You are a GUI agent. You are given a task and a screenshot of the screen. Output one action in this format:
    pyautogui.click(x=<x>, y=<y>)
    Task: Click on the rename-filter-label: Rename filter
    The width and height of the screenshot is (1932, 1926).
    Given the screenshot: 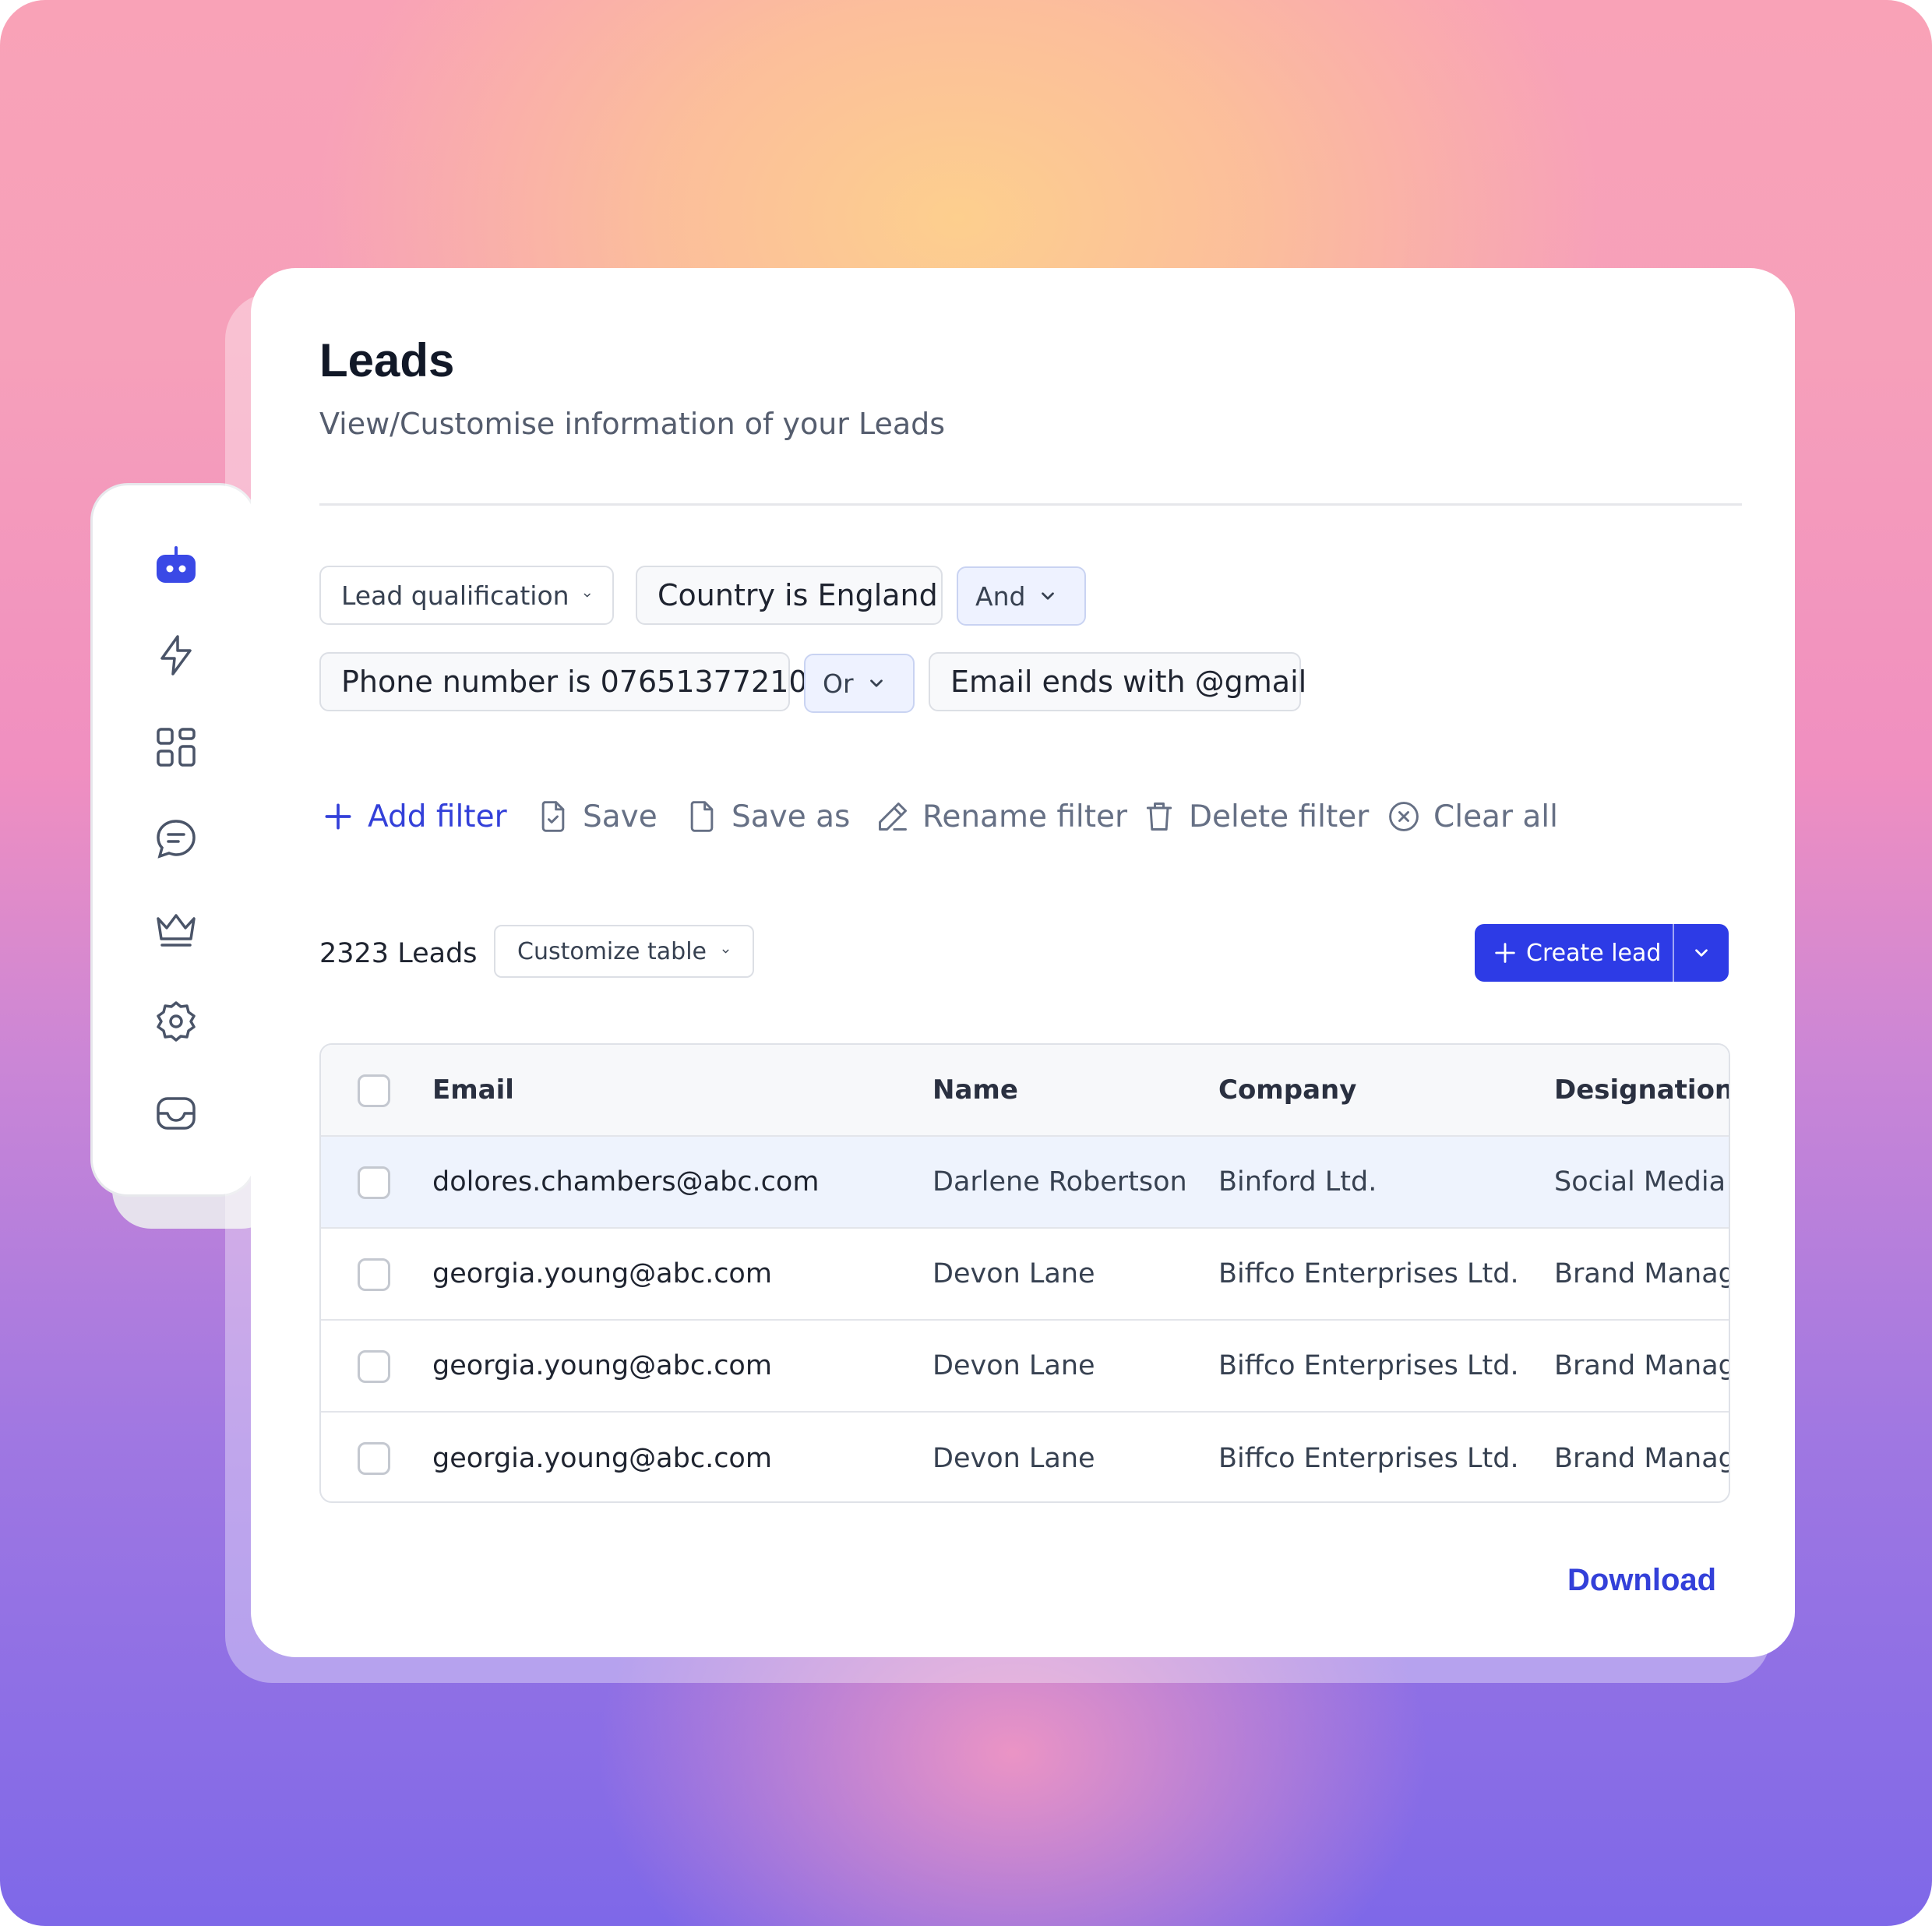 What is the action you would take?
    pyautogui.click(x=1025, y=816)
    